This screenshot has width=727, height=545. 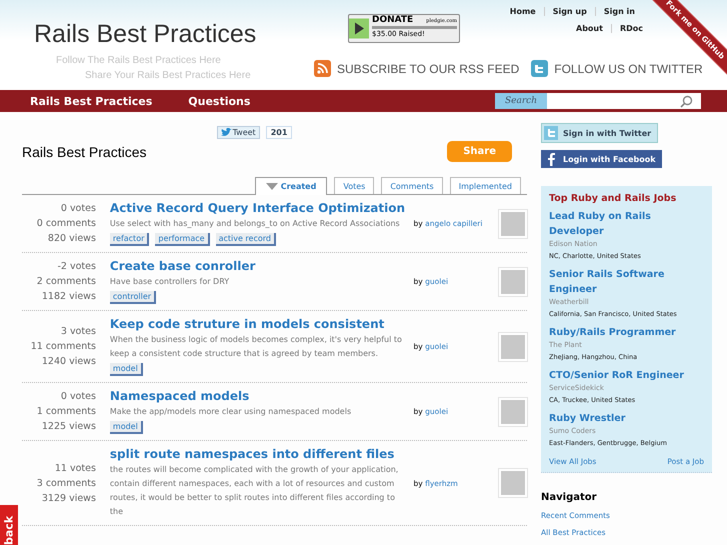 What do you see at coordinates (246, 239) in the screenshot?
I see `tag: active record` at bounding box center [246, 239].